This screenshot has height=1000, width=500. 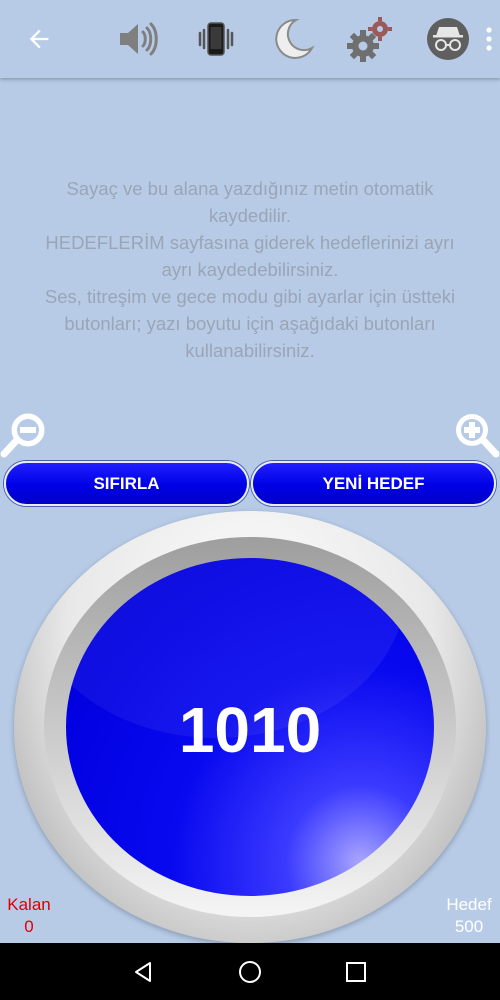 What do you see at coordinates (475, 435) in the screenshot?
I see `zoom-in-icon` at bounding box center [475, 435].